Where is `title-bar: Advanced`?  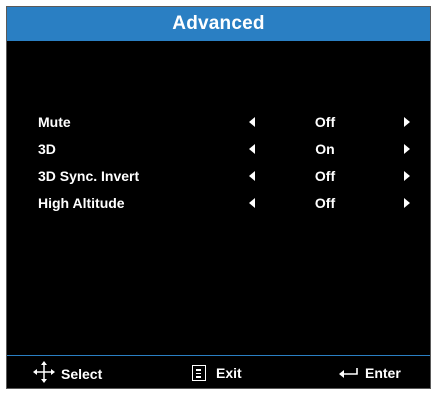
title-bar: Advanced is located at coordinates (218, 24).